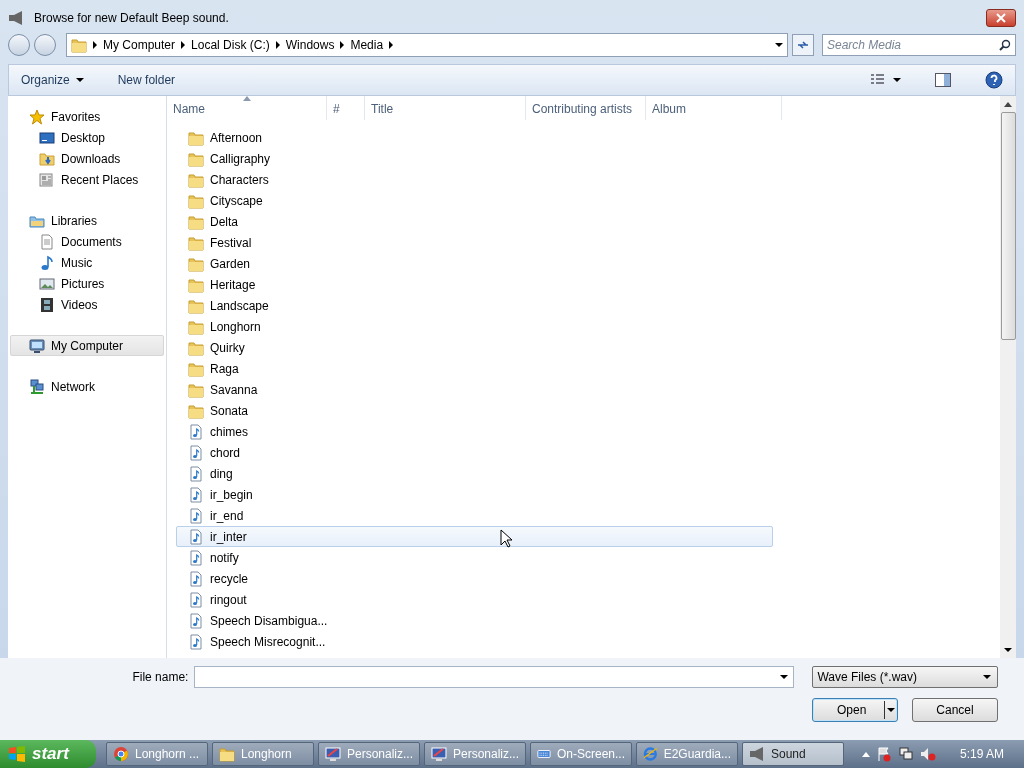 This screenshot has width=1024, height=768. I want to click on breadcrumb: Media, so click(367, 45).